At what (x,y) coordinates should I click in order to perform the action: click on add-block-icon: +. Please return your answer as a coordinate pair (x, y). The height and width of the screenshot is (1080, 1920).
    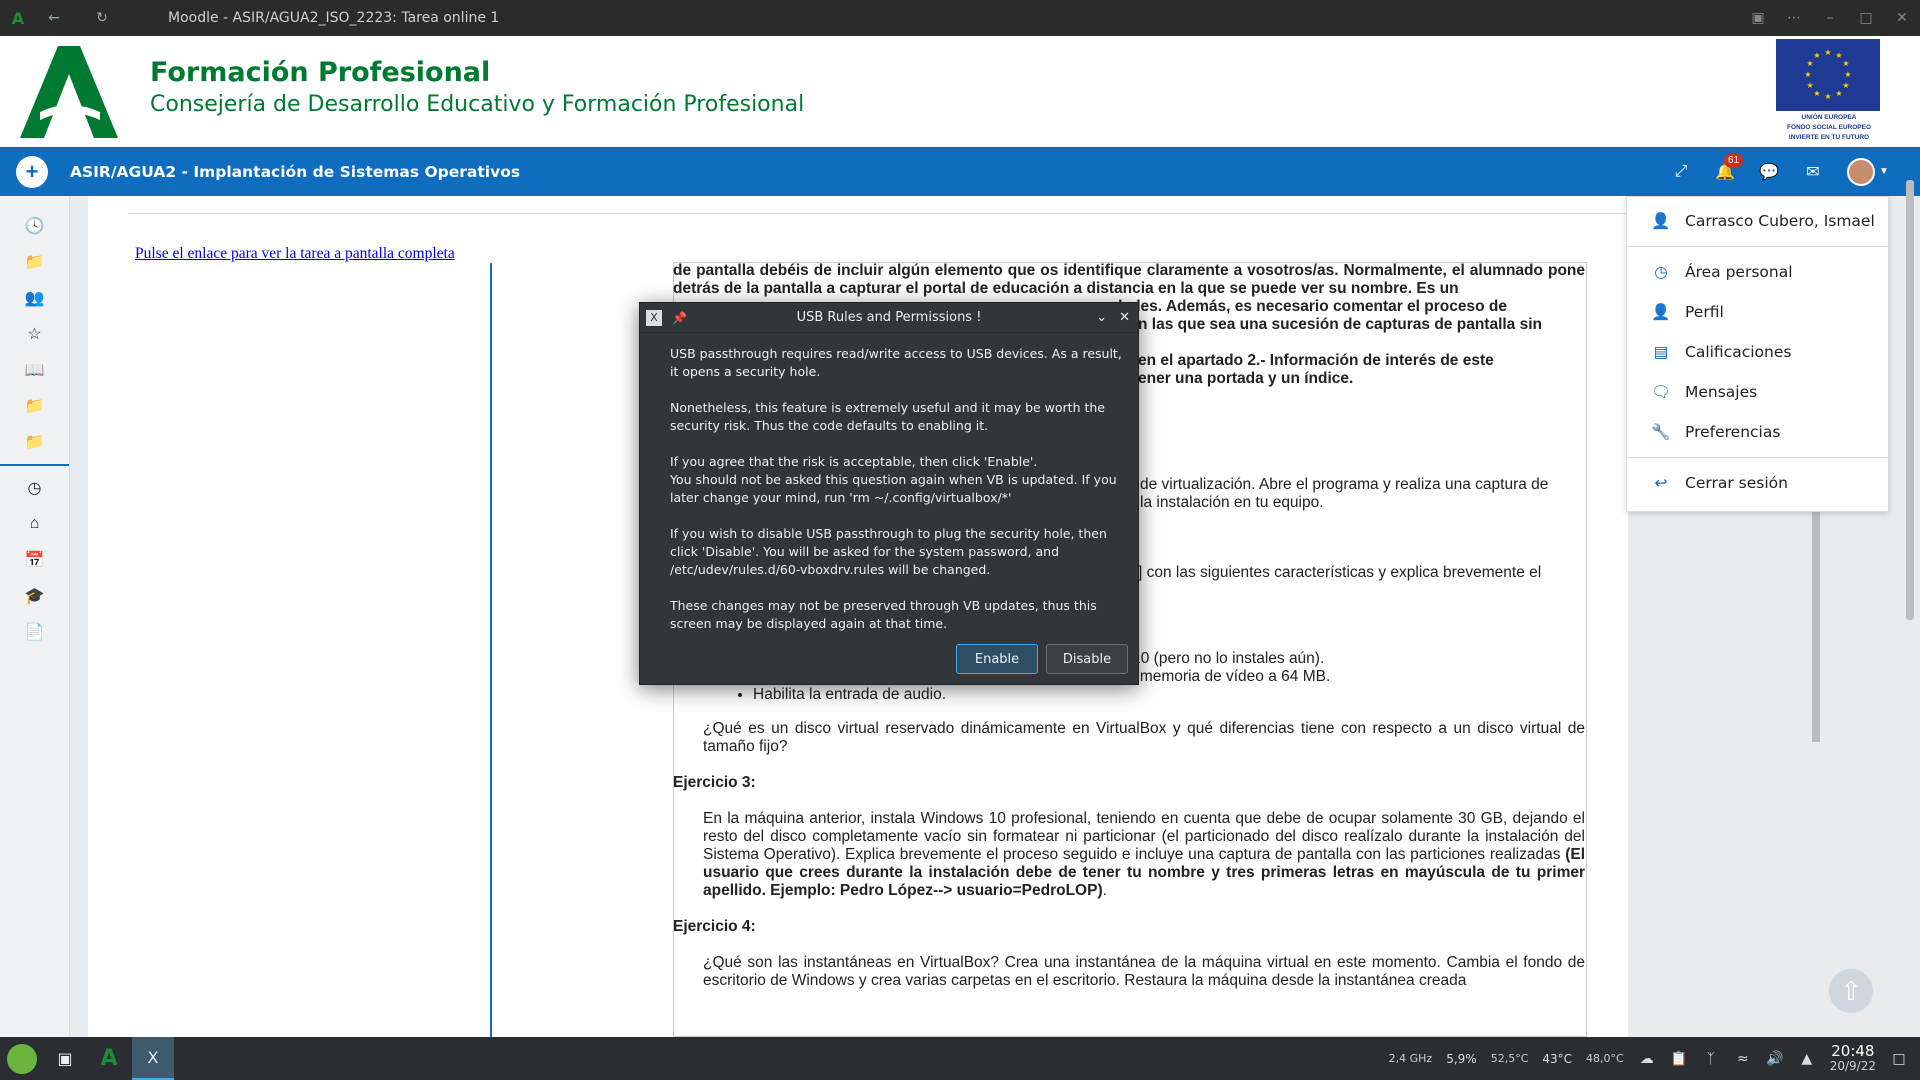
    Looking at the image, I should click on (32, 171).